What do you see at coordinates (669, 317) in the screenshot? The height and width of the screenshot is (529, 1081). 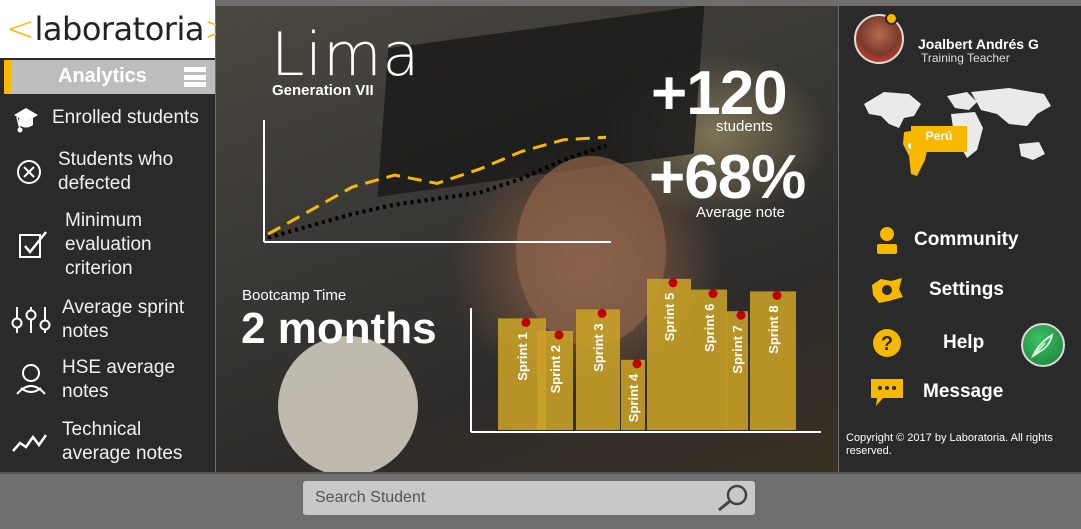 I see `bar-label-5: Sprint 5` at bounding box center [669, 317].